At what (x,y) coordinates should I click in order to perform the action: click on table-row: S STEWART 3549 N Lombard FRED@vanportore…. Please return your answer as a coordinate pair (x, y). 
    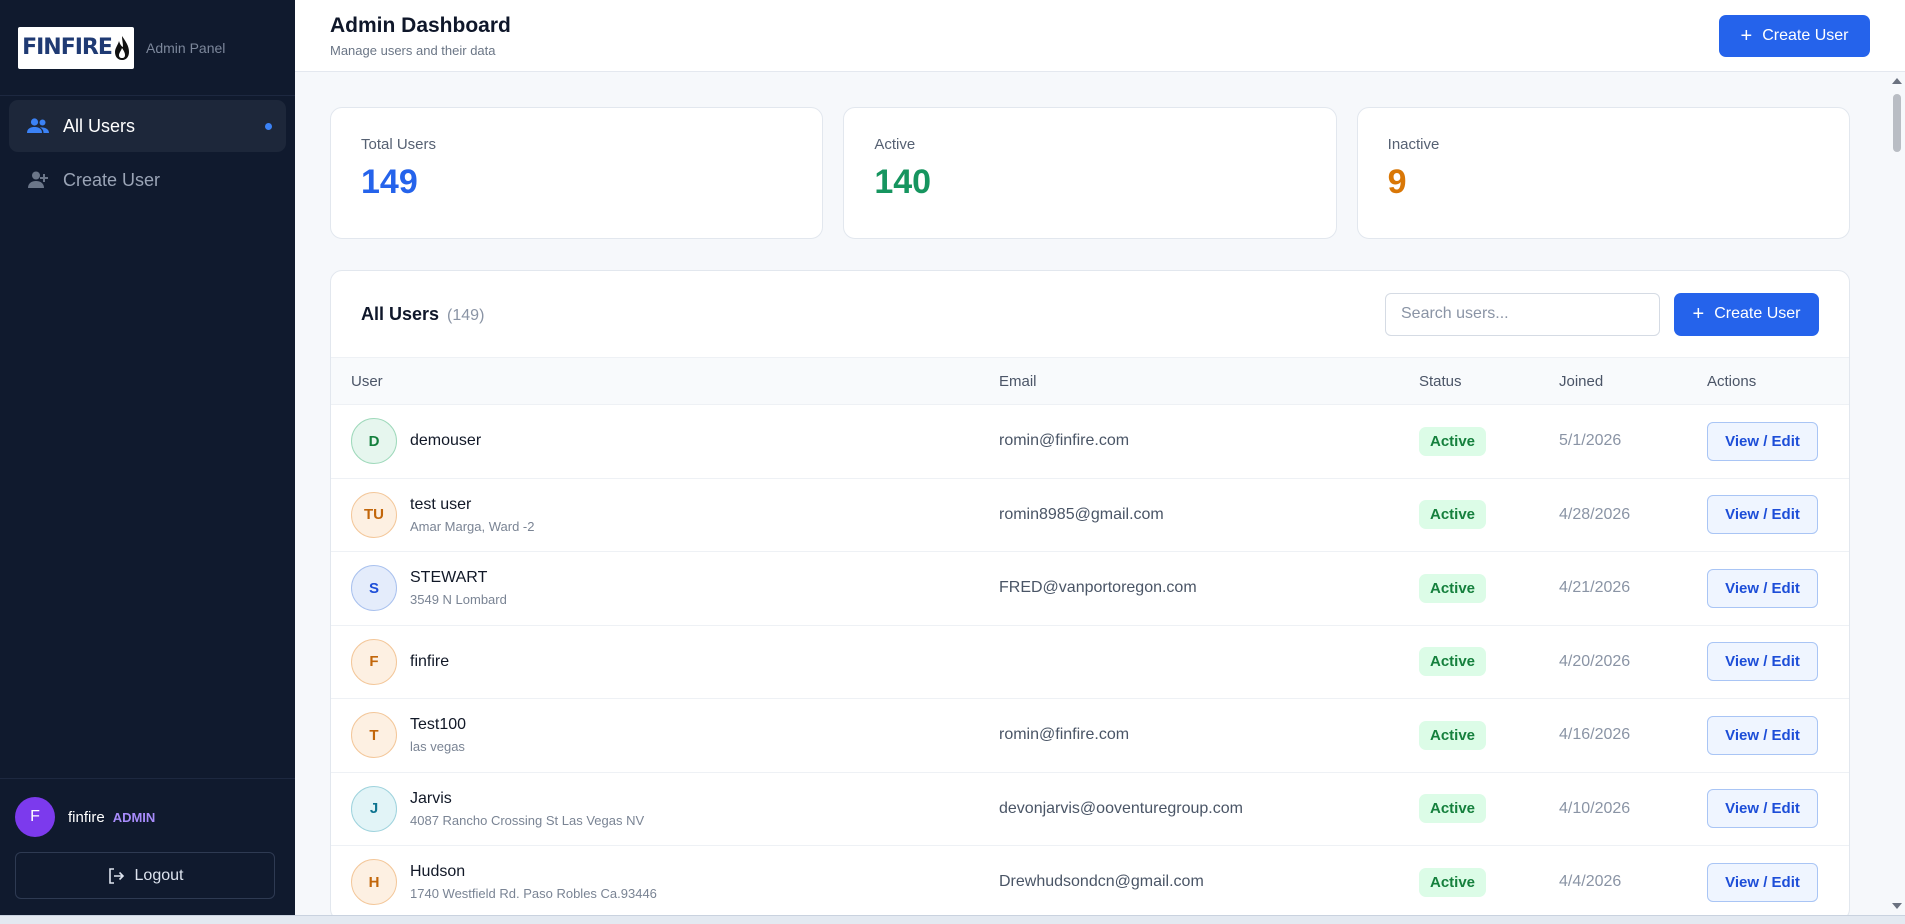
    Looking at the image, I should click on (1090, 588).